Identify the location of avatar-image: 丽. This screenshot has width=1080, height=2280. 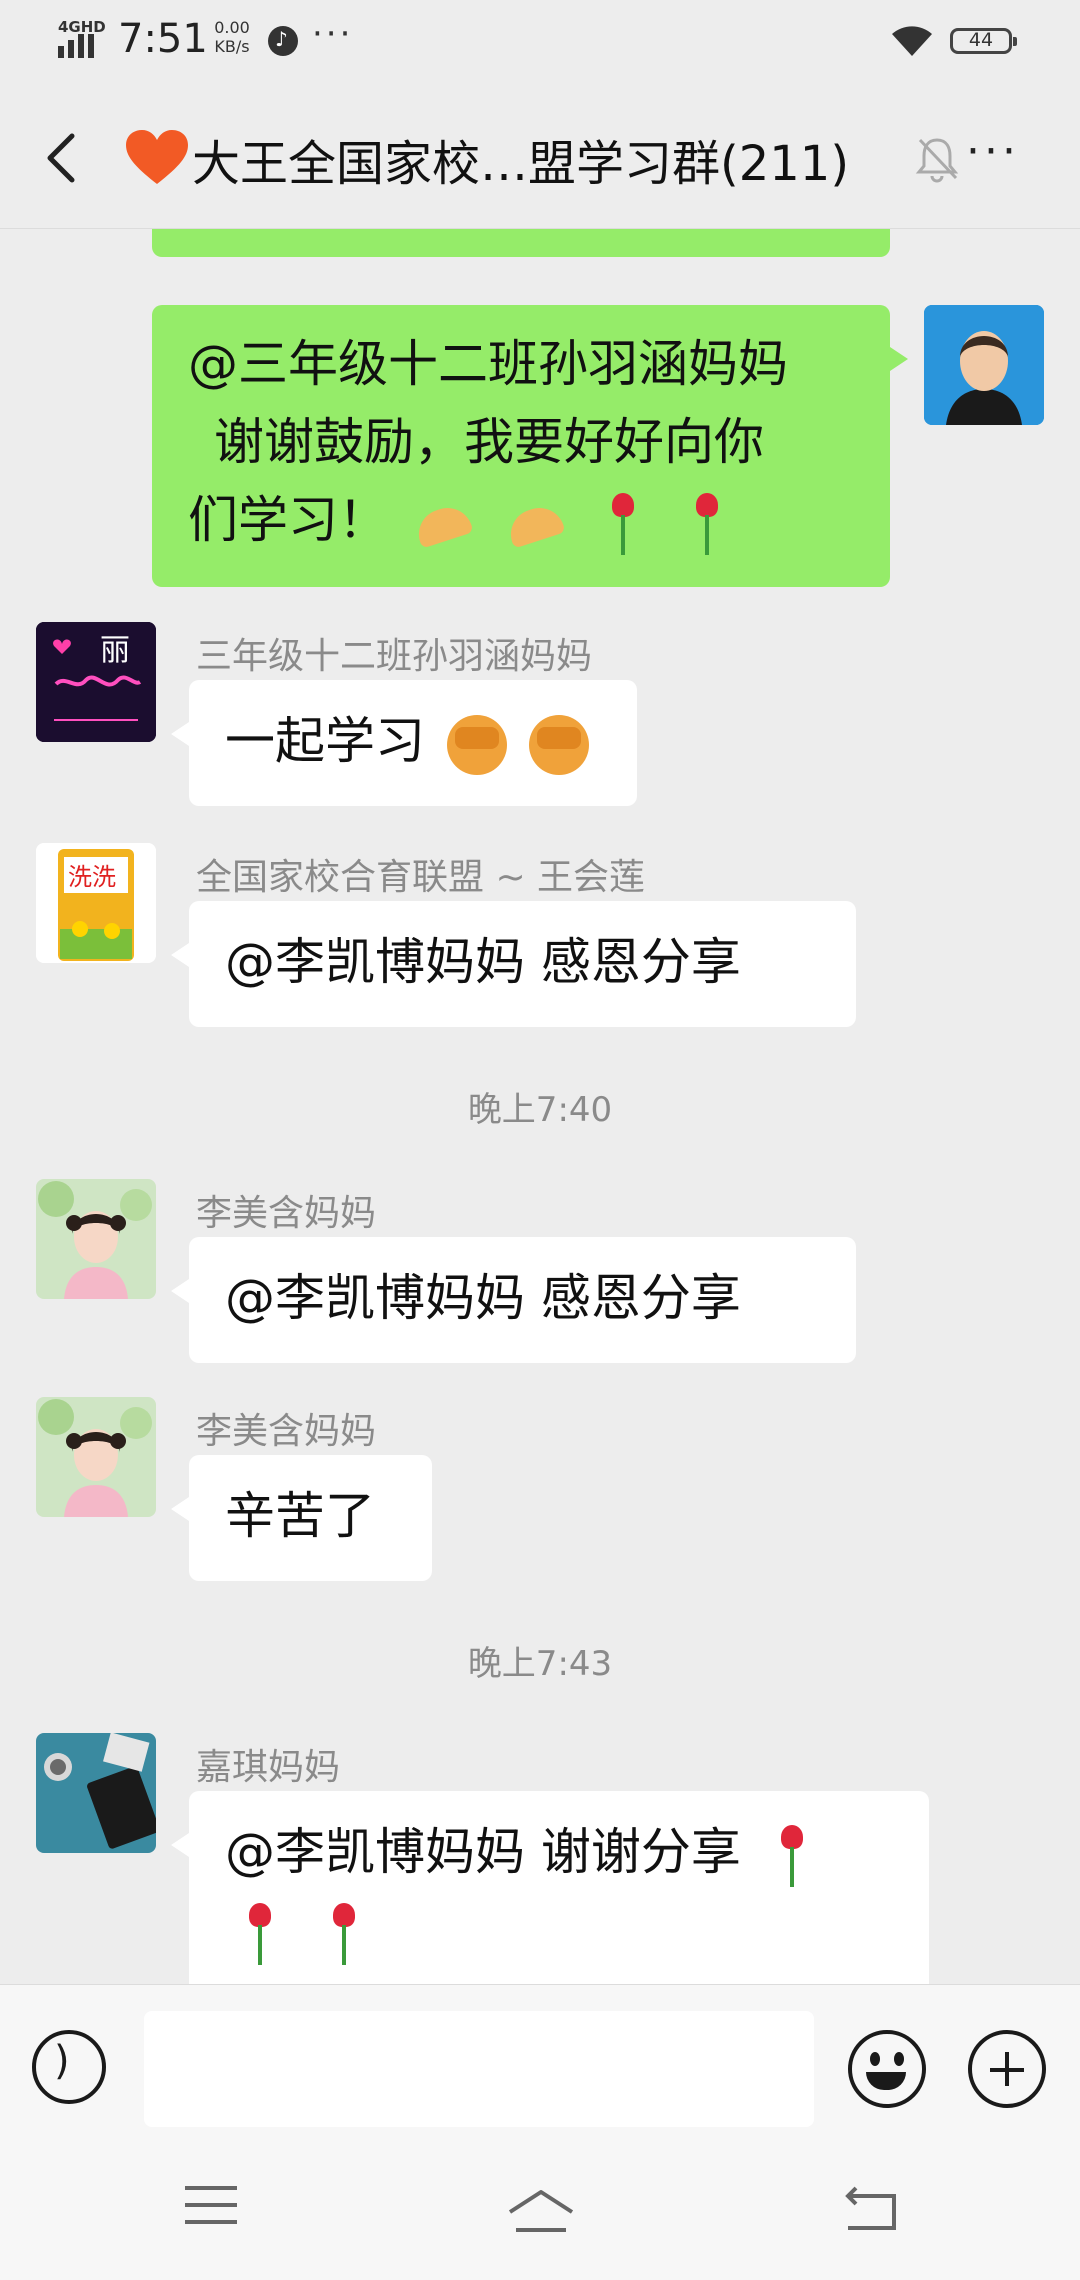
(96, 682).